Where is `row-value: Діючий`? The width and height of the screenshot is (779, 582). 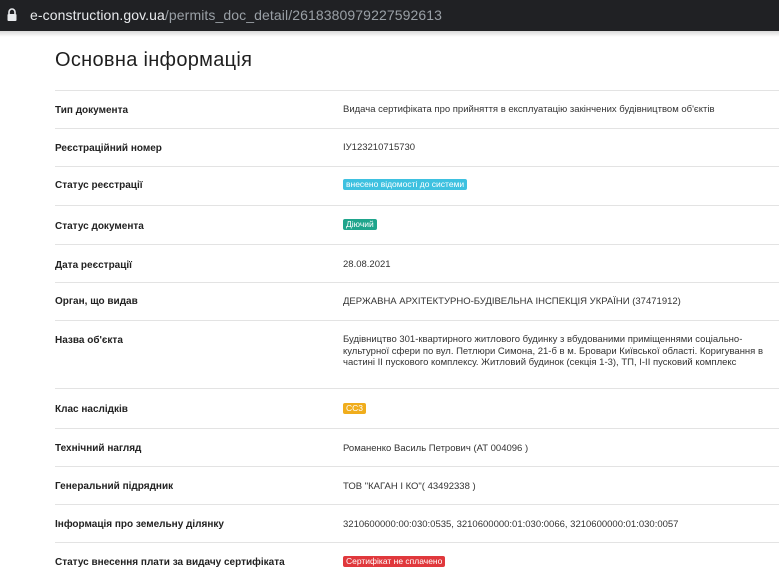 row-value: Діючий is located at coordinates (360, 225).